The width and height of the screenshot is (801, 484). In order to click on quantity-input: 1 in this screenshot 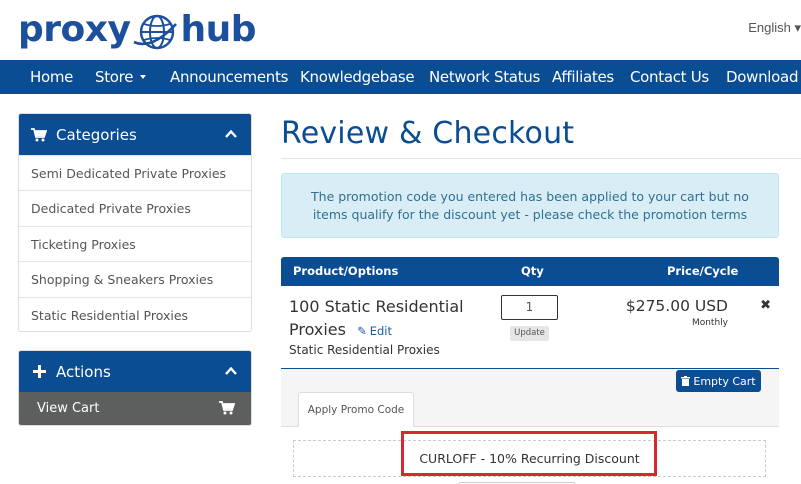, I will do `click(529, 307)`.